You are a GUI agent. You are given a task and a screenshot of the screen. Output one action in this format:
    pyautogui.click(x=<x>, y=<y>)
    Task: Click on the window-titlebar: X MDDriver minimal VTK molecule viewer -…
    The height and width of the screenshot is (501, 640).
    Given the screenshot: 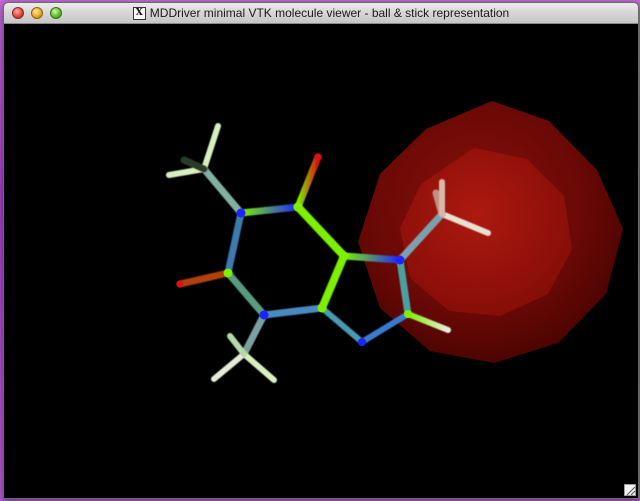 What is the action you would take?
    pyautogui.click(x=321, y=13)
    